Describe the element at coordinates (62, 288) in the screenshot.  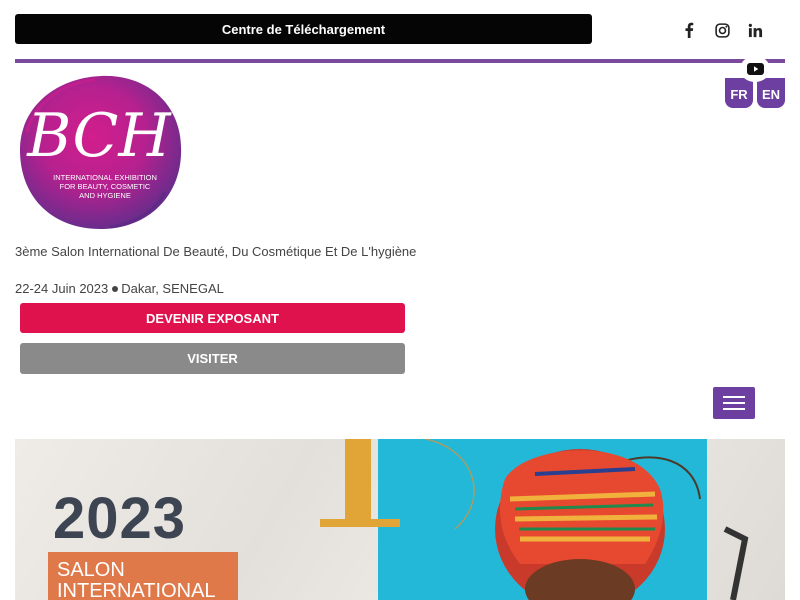
I see `event-dates: 22-24 Juin 2023` at that location.